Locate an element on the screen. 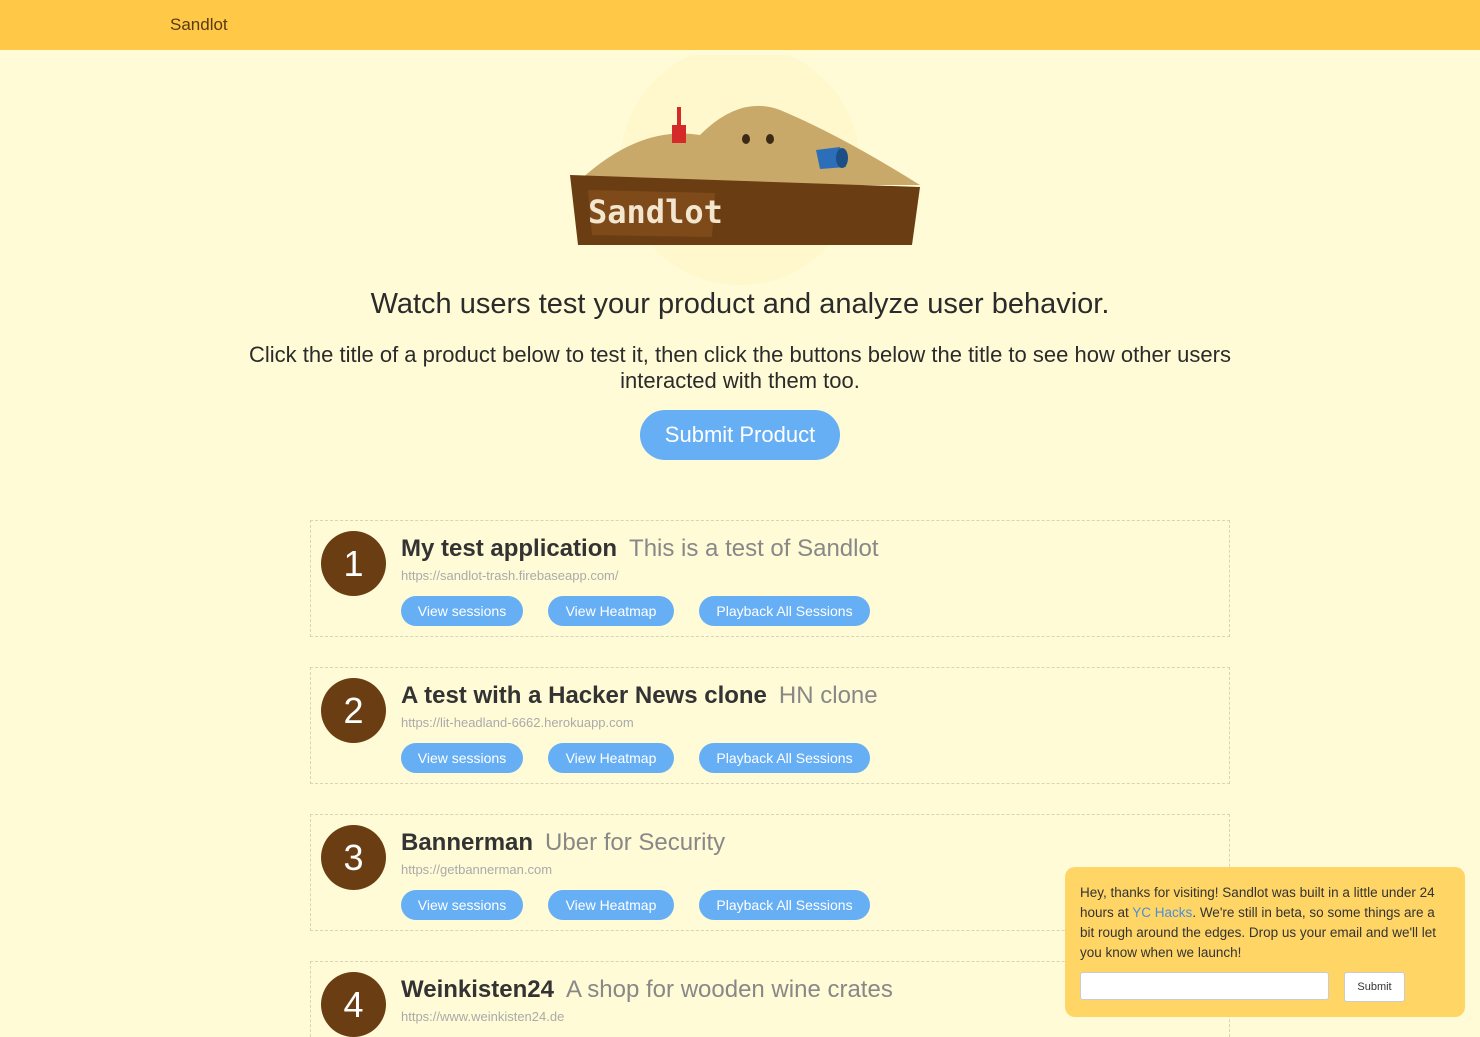 Image resolution: width=1480 pixels, height=1037 pixels. top-navbar: Sandlot is located at coordinates (740, 25).